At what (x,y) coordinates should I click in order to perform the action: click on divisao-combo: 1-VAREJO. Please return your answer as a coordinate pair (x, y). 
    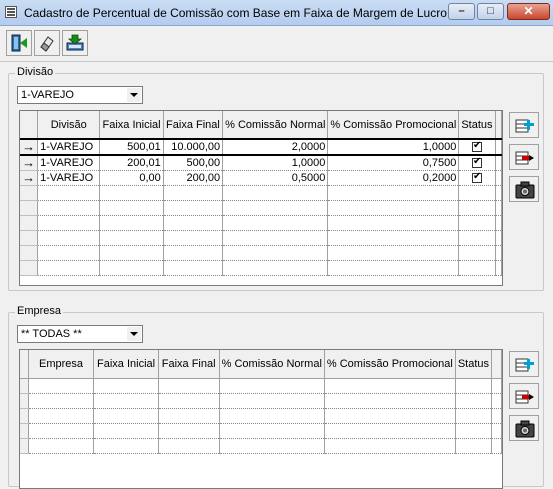
    Looking at the image, I should click on (80, 95).